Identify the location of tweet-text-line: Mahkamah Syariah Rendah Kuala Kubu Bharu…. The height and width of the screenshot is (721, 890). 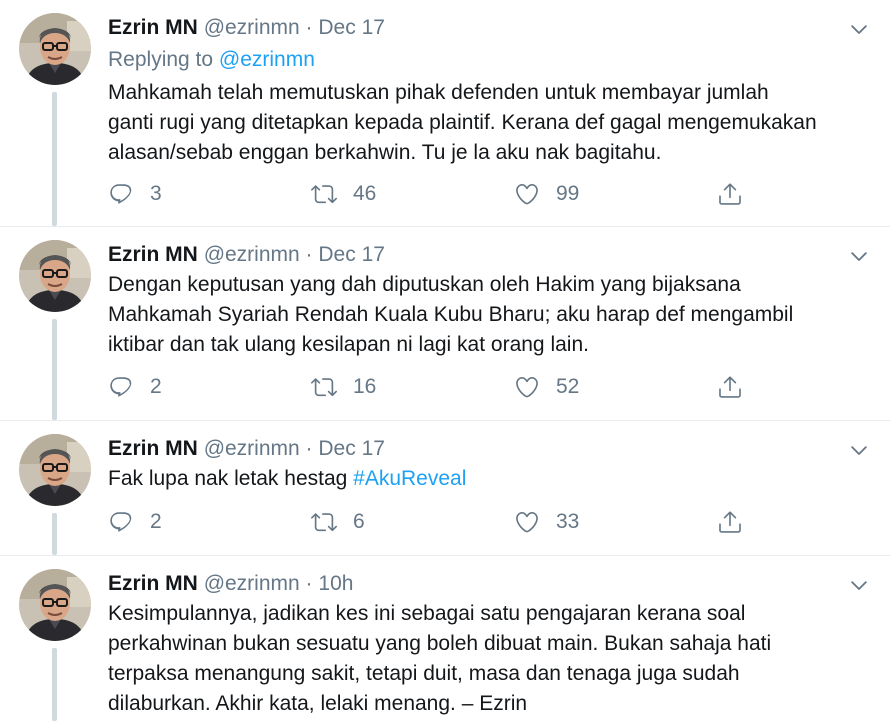
(451, 314).